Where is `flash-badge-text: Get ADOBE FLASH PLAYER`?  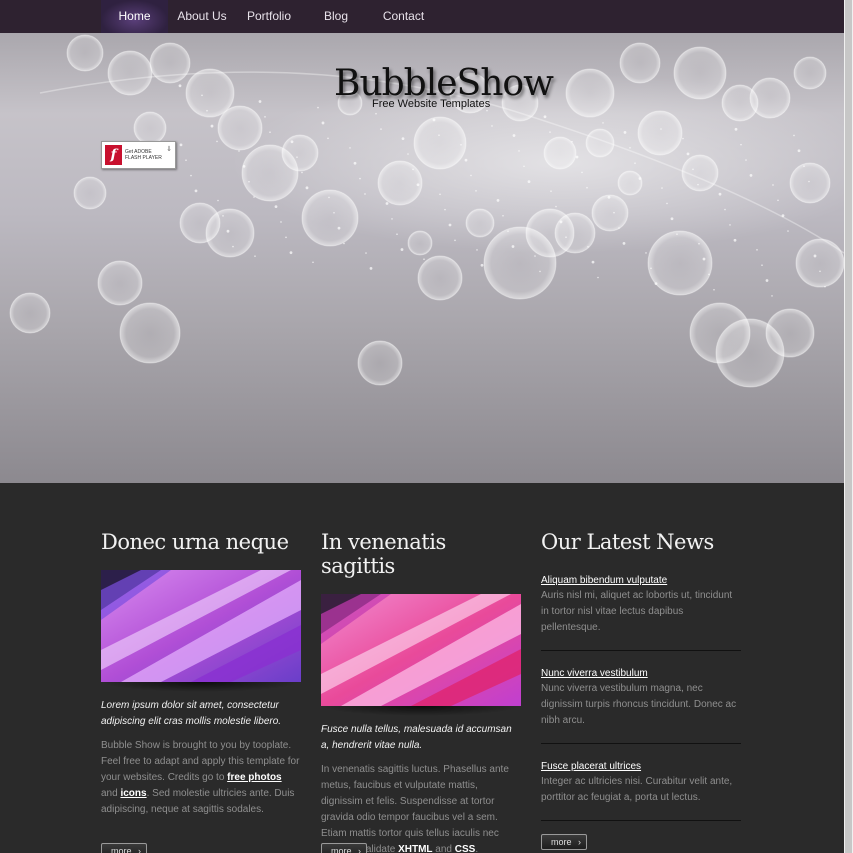 flash-badge-text: Get ADOBE FLASH PLAYER is located at coordinates (143, 155).